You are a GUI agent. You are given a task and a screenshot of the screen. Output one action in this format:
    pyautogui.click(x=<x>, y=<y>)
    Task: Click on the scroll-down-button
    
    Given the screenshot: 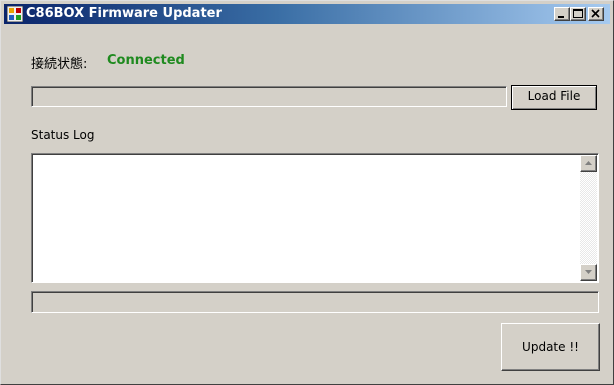 What is the action you would take?
    pyautogui.click(x=588, y=272)
    